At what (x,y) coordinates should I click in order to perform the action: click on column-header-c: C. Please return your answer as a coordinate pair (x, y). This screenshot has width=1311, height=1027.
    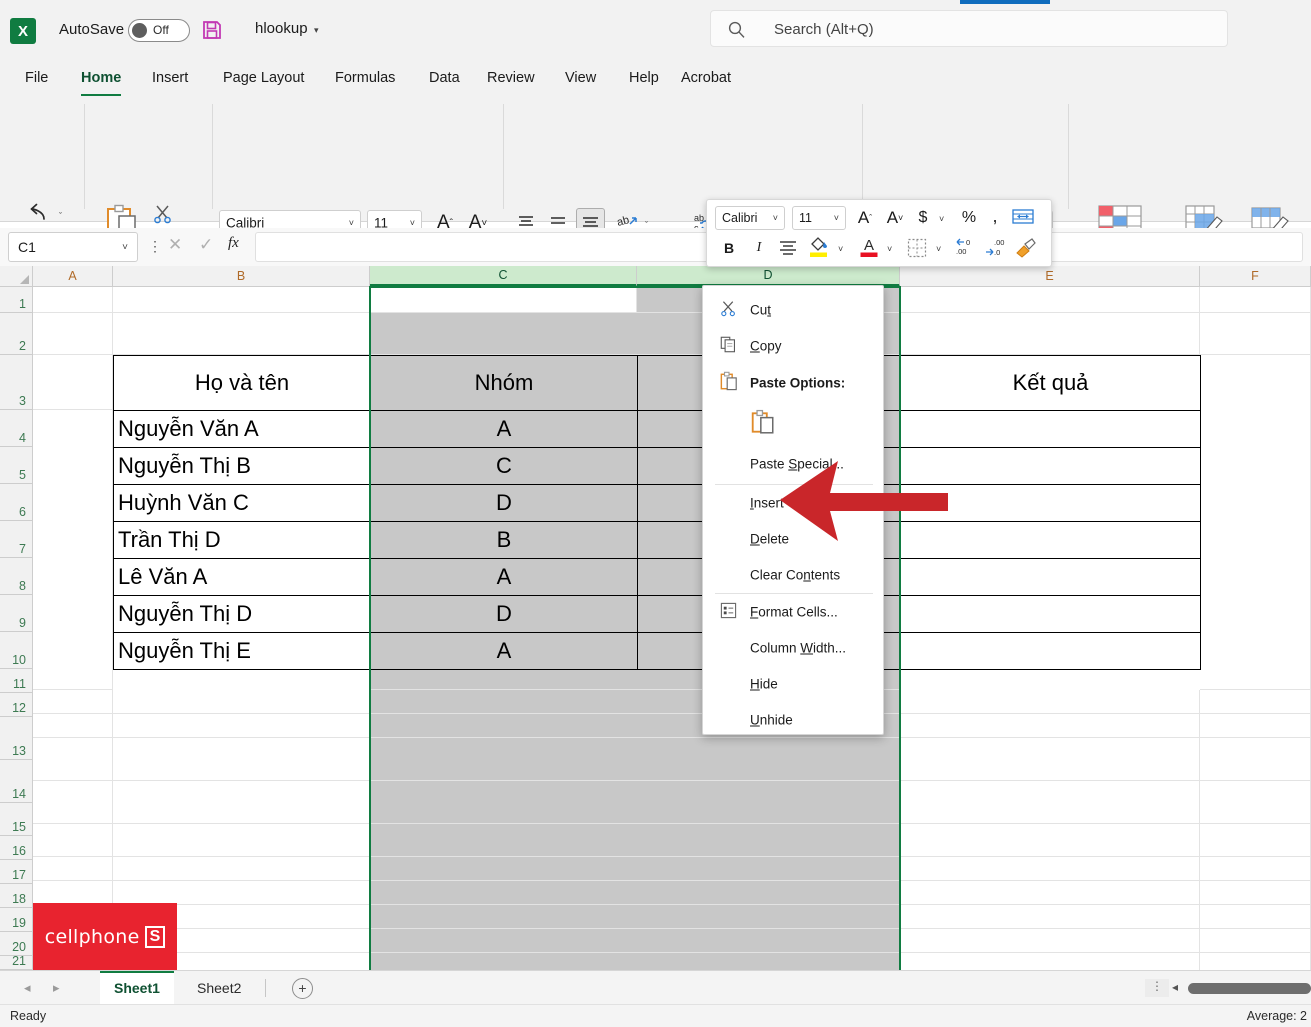
    Looking at the image, I should click on (503, 276).